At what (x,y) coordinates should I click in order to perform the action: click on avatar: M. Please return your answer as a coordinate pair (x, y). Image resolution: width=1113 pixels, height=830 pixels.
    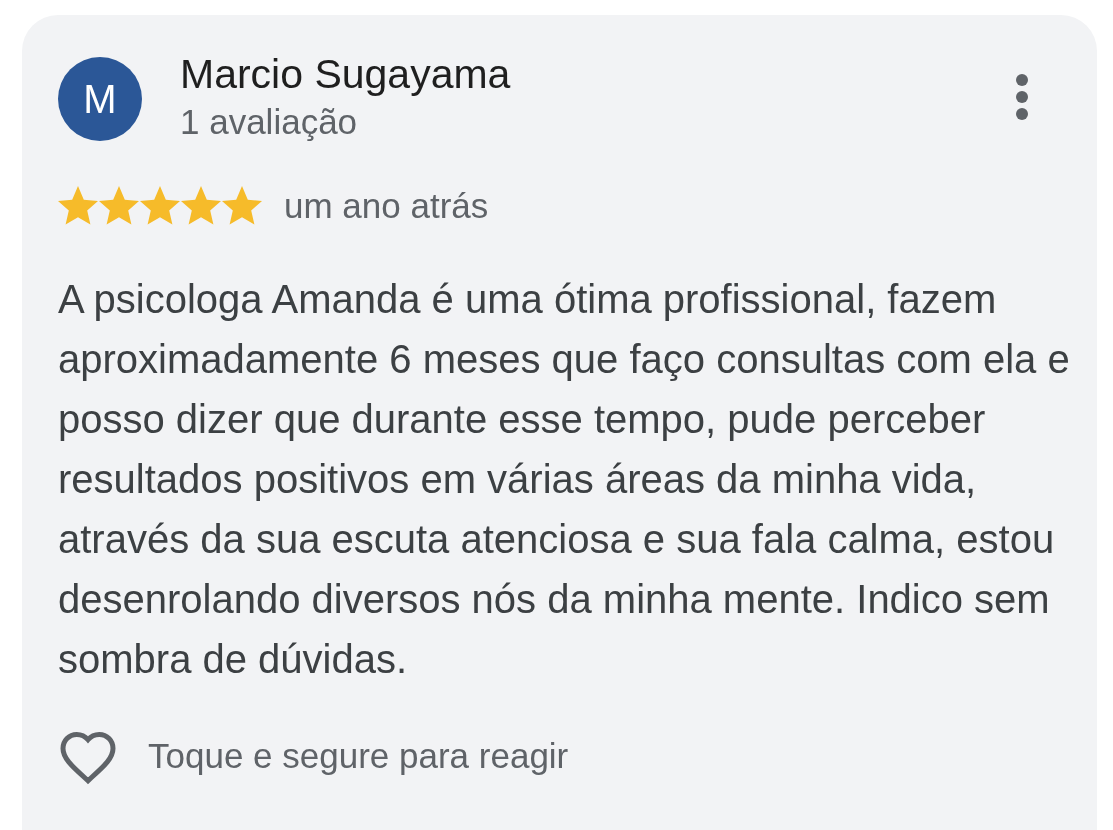
    Looking at the image, I should click on (100, 99).